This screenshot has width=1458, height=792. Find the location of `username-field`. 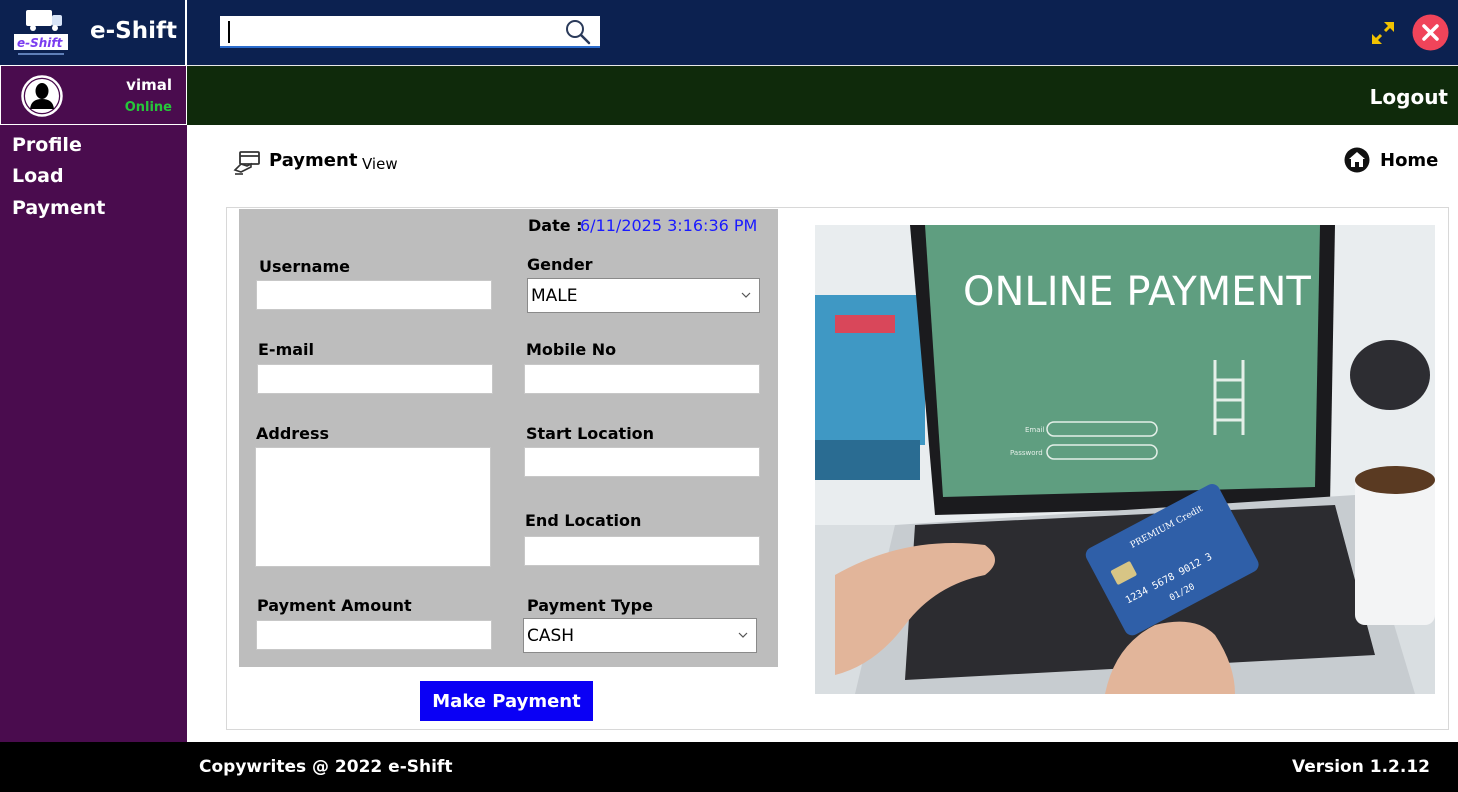

username-field is located at coordinates (374, 295).